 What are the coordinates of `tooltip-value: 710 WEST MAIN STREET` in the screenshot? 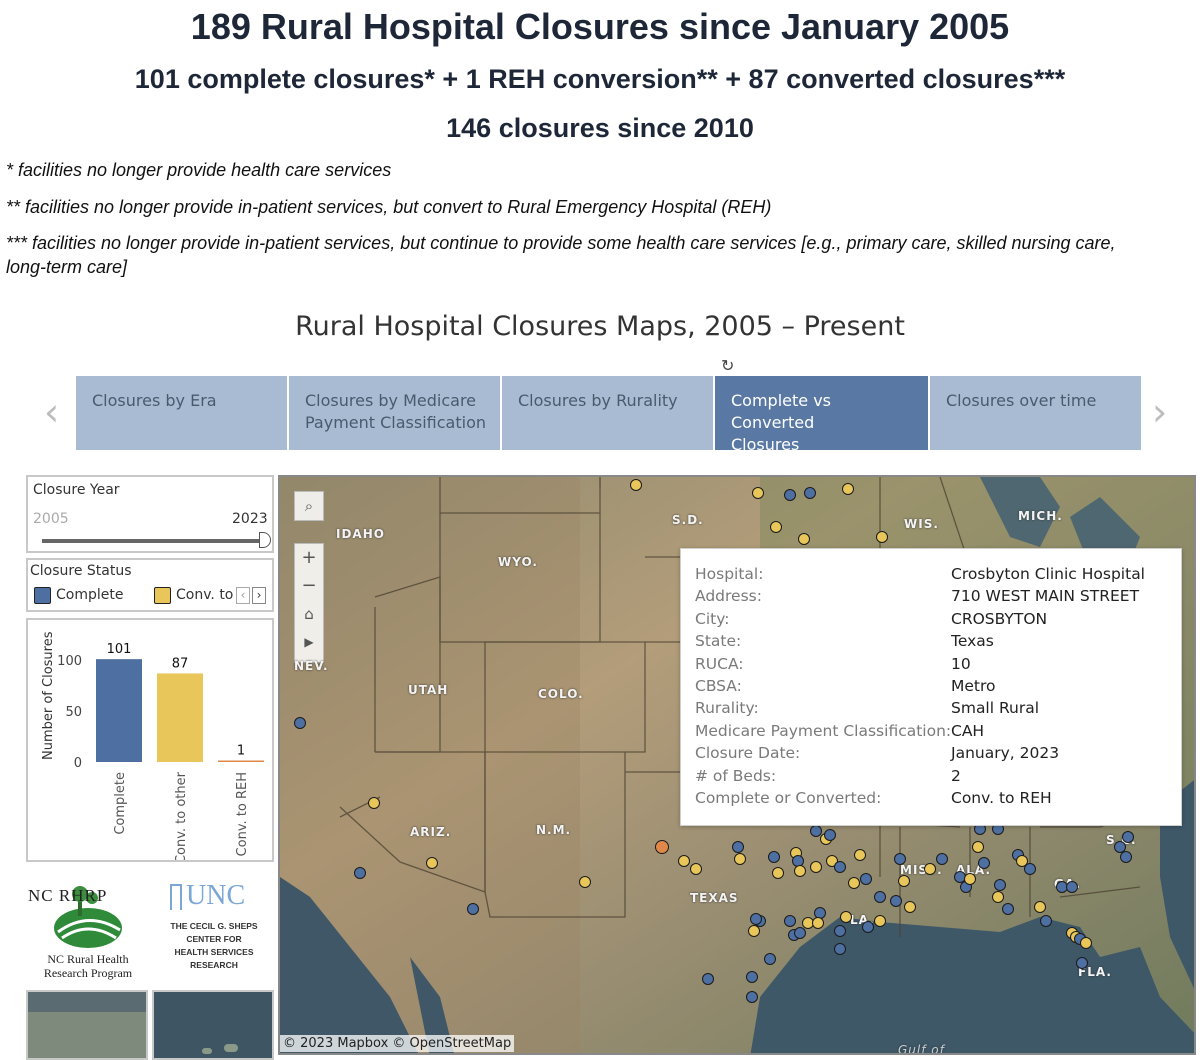 It's located at (1045, 596).